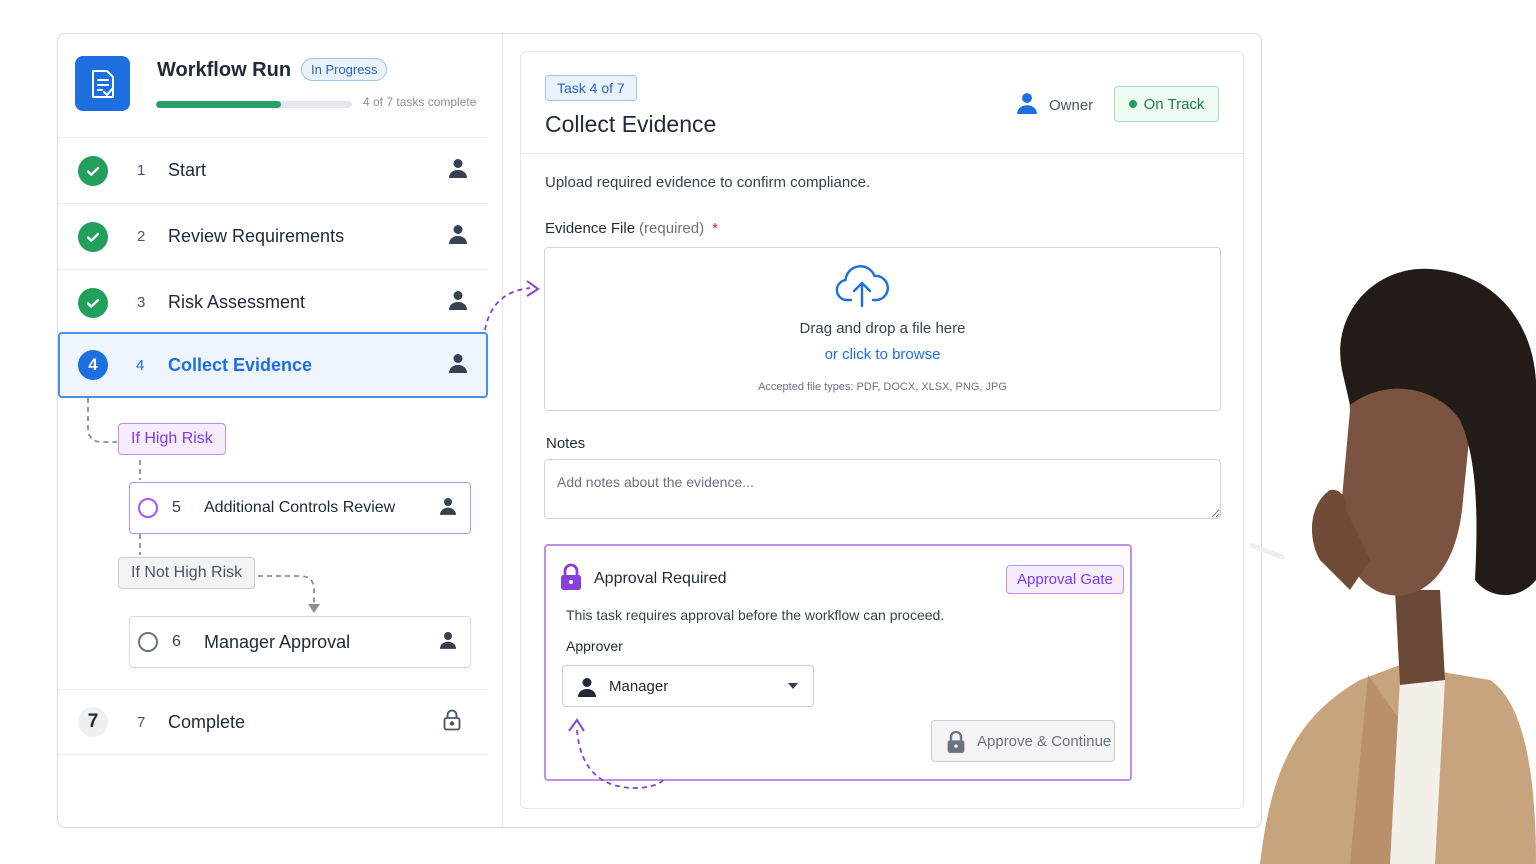 The width and height of the screenshot is (1536, 864). Describe the element at coordinates (672, 228) in the screenshot. I see `evidence-required-text: (required)` at that location.